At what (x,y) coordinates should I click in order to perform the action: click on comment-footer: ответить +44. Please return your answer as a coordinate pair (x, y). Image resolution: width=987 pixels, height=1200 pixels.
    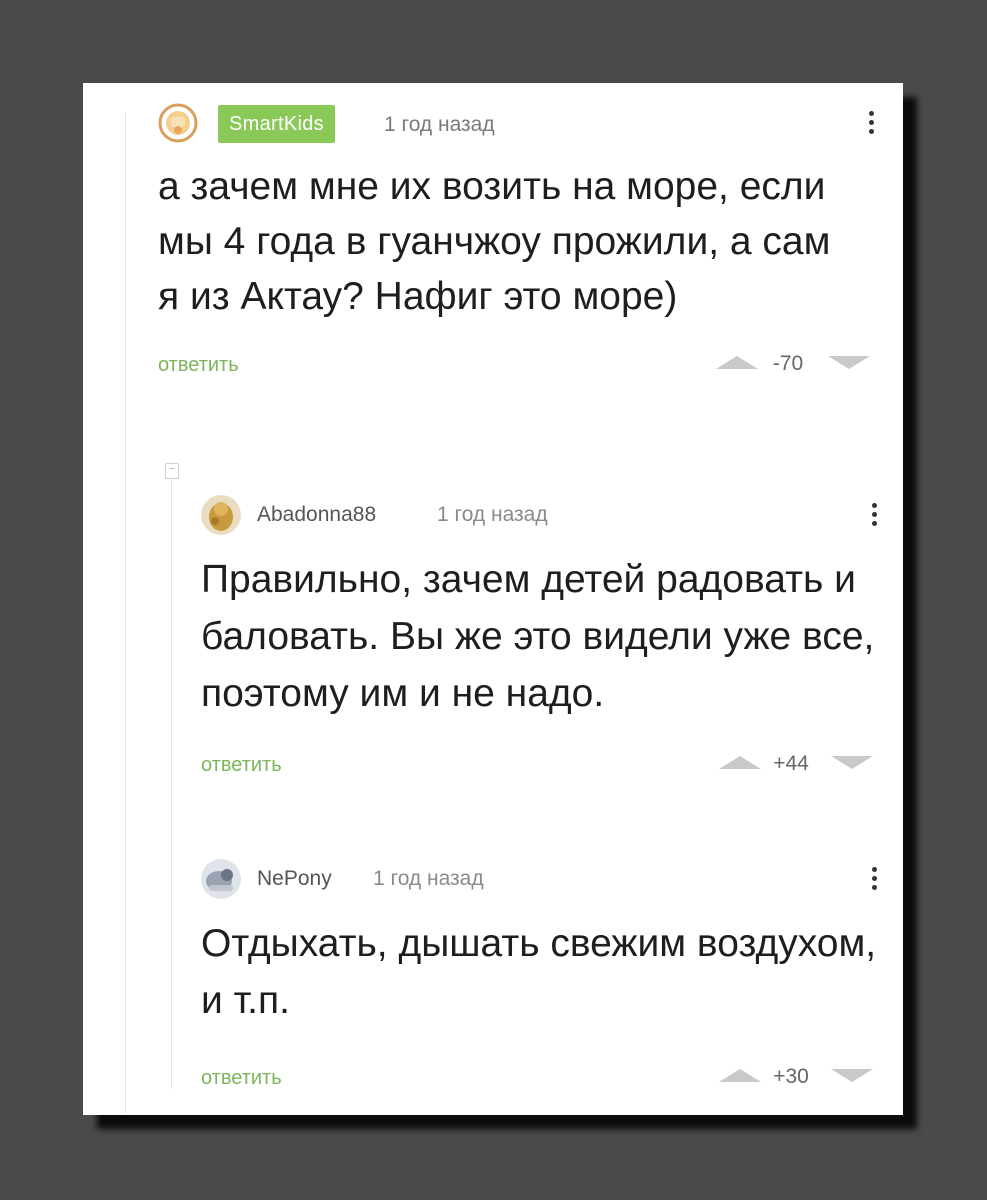
    Looking at the image, I should click on (541, 768).